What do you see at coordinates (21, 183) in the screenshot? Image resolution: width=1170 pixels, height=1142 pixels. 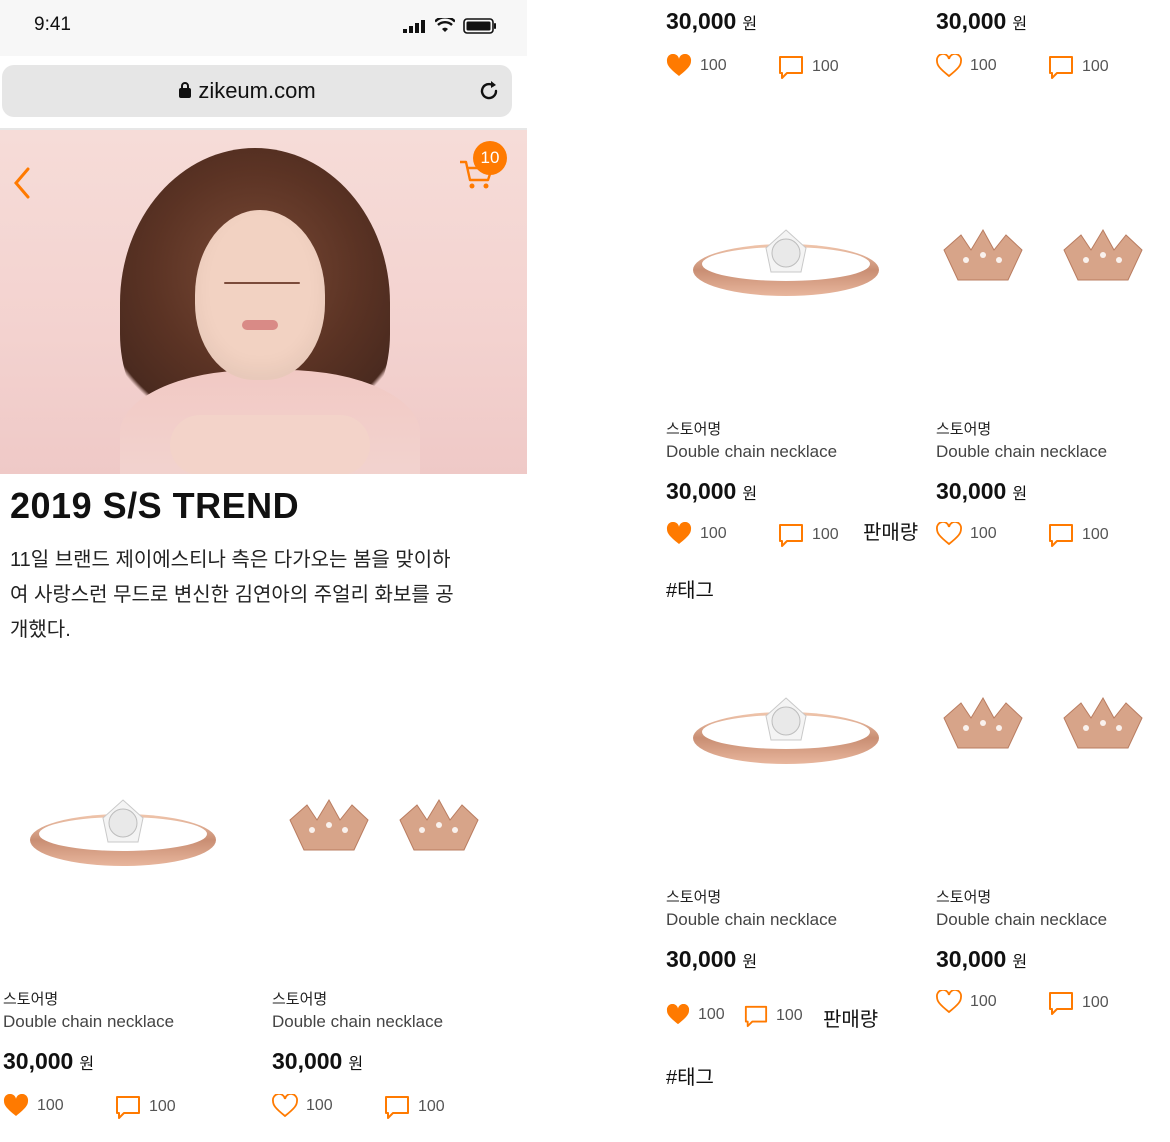 I see `back-chevron-icon` at bounding box center [21, 183].